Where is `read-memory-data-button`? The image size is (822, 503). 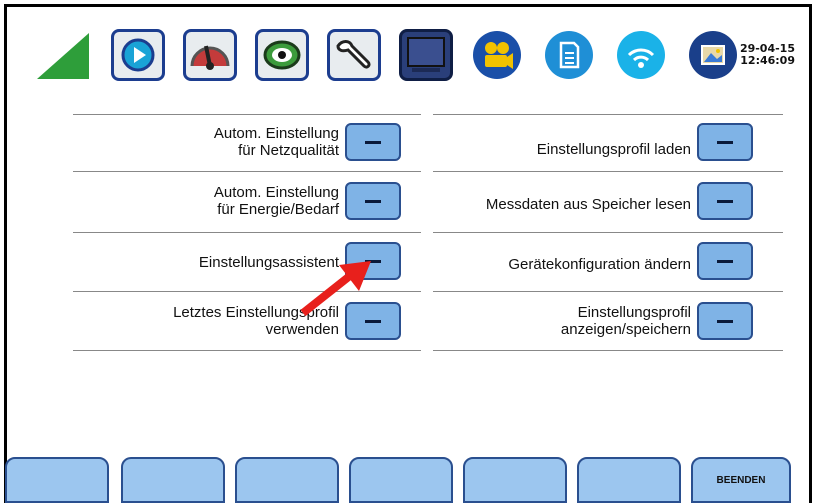 read-memory-data-button is located at coordinates (725, 201).